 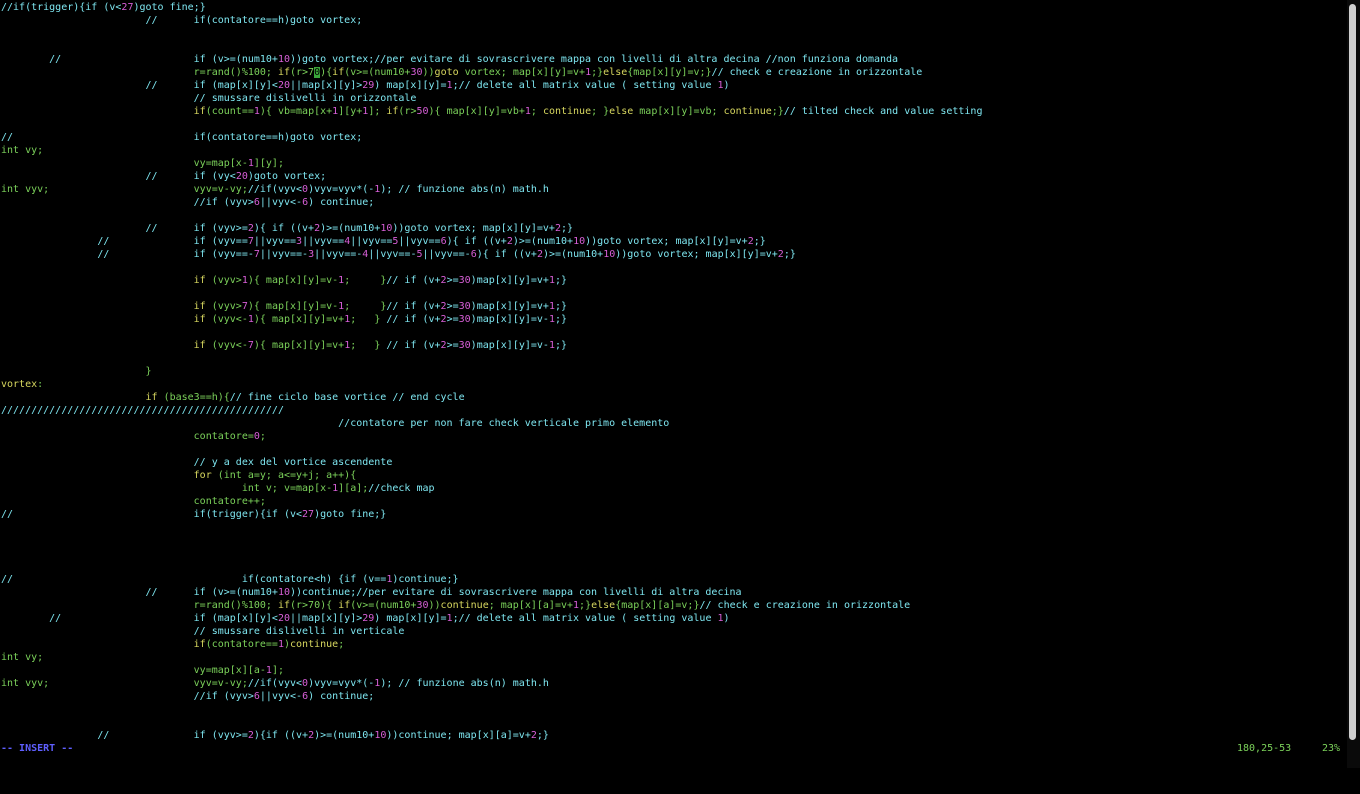 What do you see at coordinates (476, 111) in the screenshot?
I see `code-token: ){ map[x][y]=vb+` at bounding box center [476, 111].